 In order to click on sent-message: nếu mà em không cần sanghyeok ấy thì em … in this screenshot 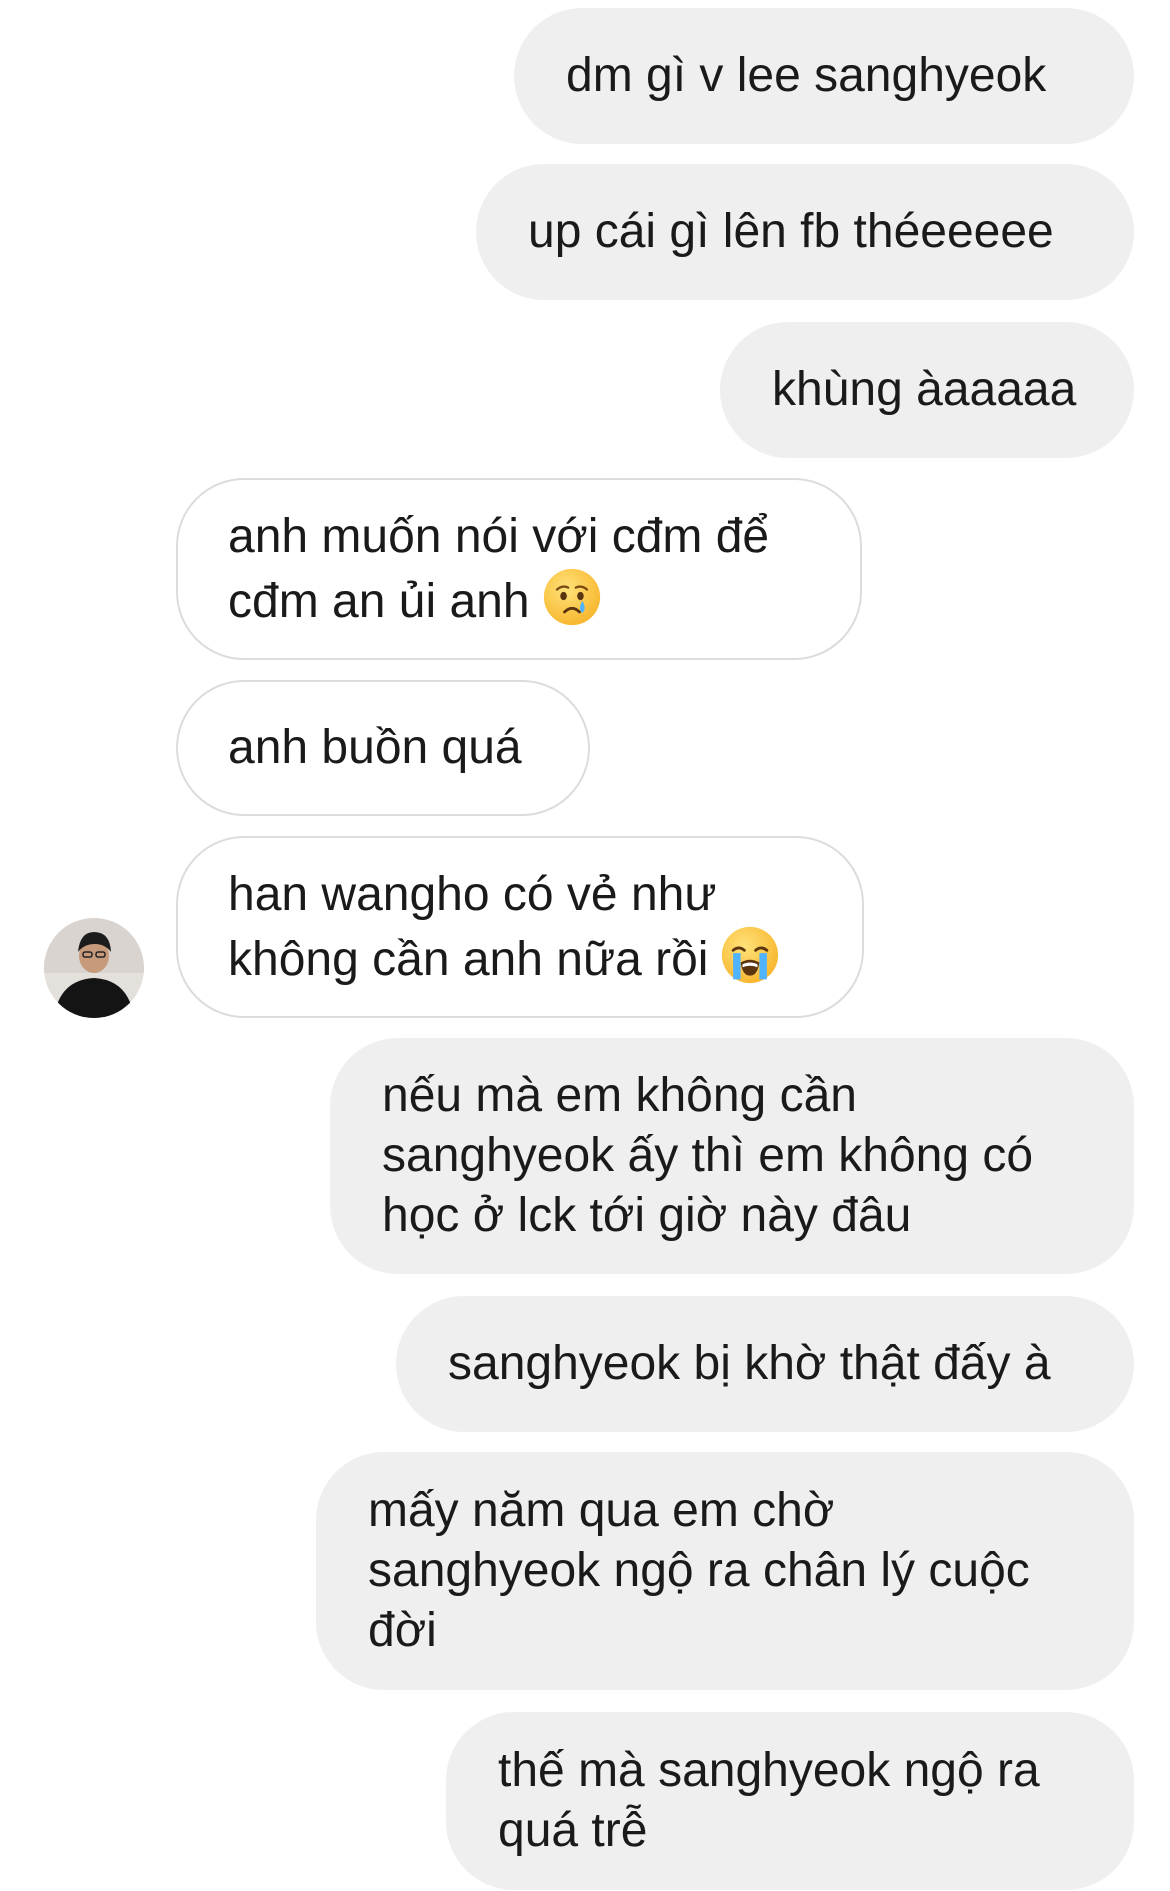, I will do `click(732, 1156)`.